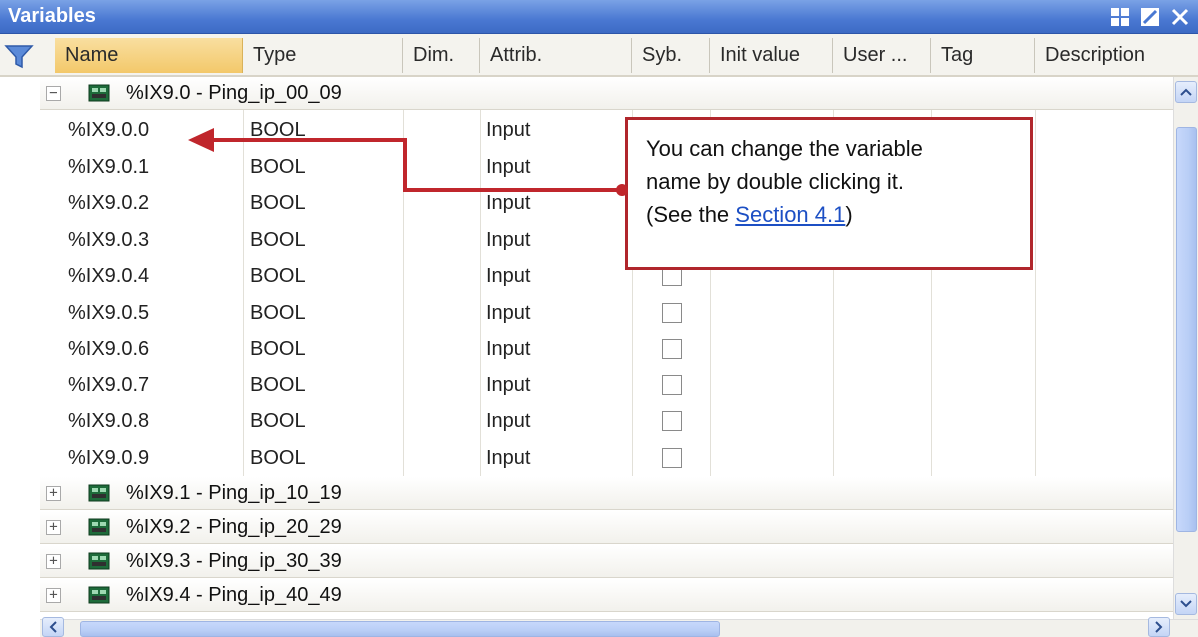 Image resolution: width=1198 pixels, height=637 pixels. What do you see at coordinates (556, 55) in the screenshot?
I see `column-header-attrib: Attrib.` at bounding box center [556, 55].